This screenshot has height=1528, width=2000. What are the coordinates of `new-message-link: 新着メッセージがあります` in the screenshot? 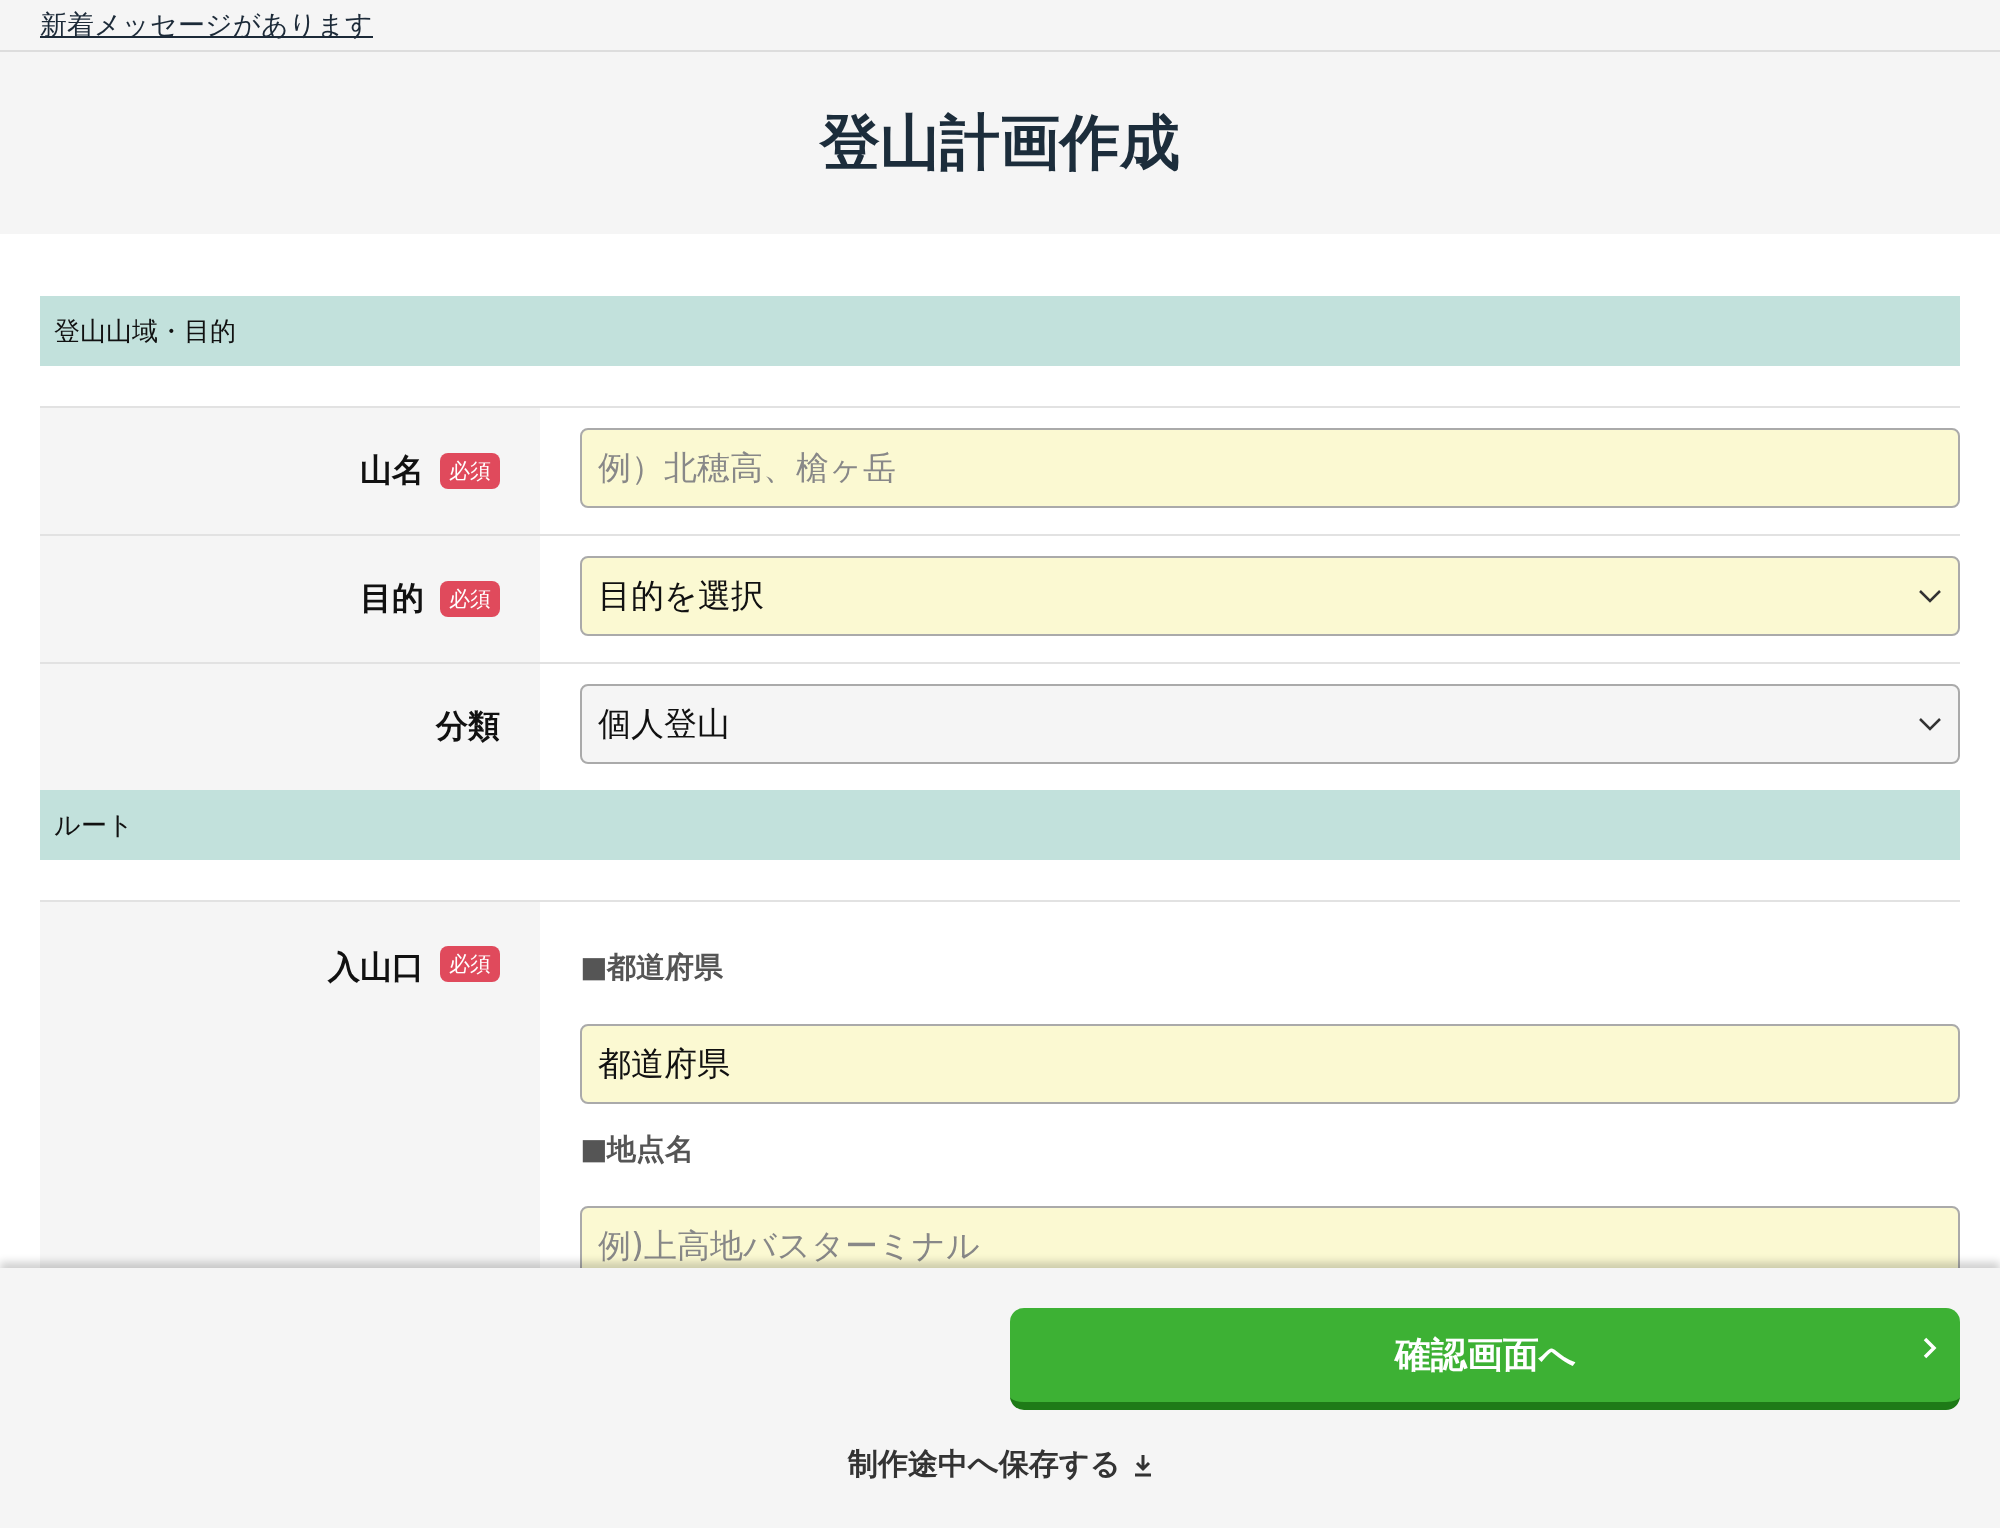 It's located at (206, 25).